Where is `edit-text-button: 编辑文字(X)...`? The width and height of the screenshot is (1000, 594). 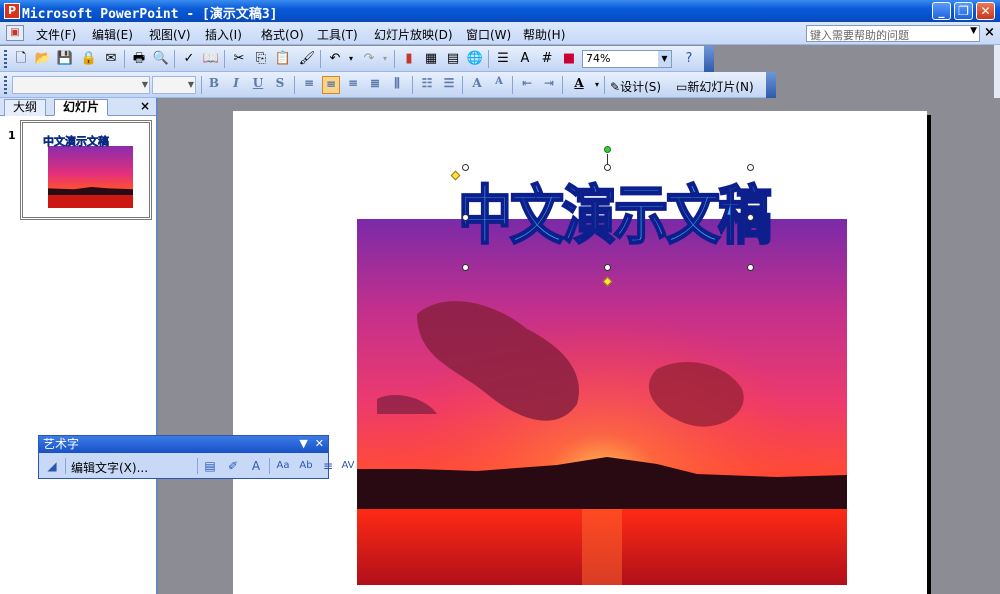 edit-text-button: 编辑文字(X)... is located at coordinates (109, 467).